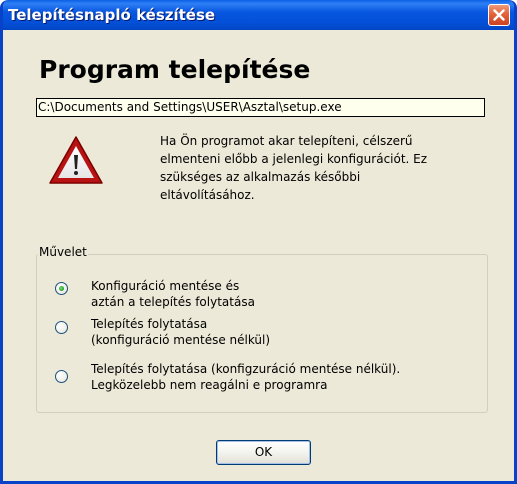 The width and height of the screenshot is (517, 484). What do you see at coordinates (63, 252) in the screenshot?
I see `action-group-legend: Művelet` at bounding box center [63, 252].